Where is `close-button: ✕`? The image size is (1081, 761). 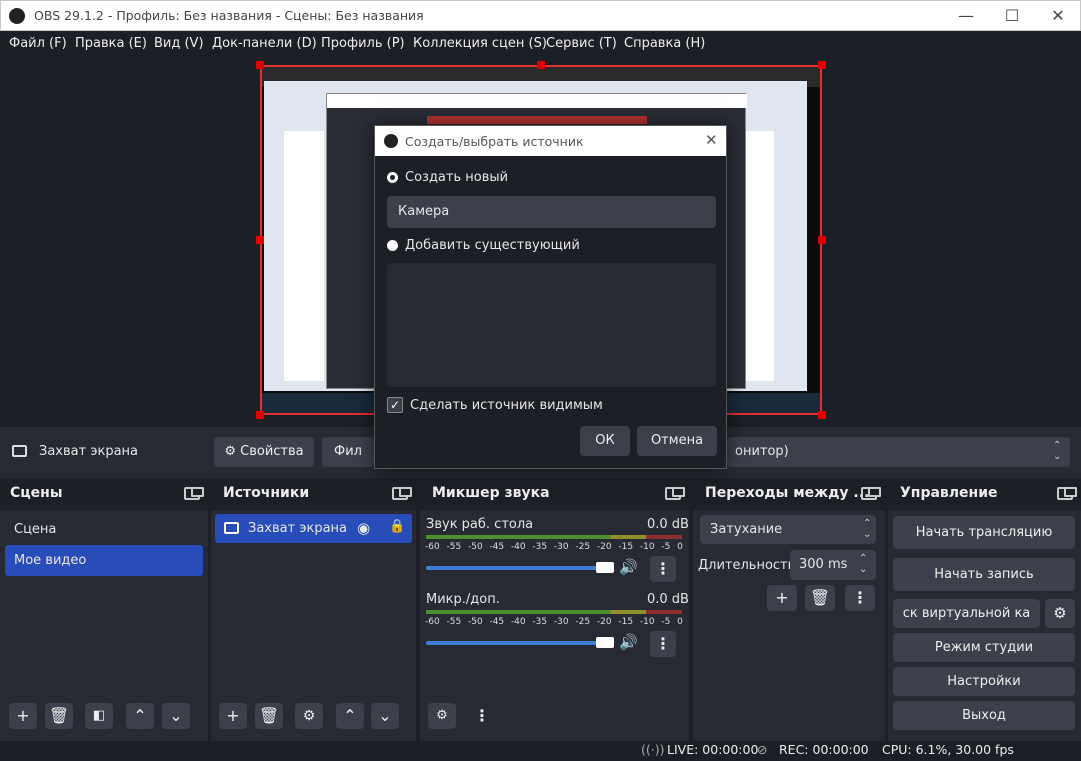 close-button: ✕ is located at coordinates (1058, 16).